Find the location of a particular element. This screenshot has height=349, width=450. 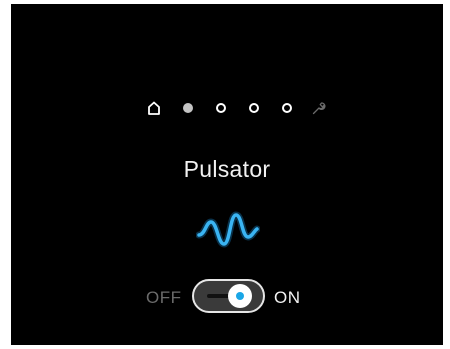

toggle-off-label: OFF is located at coordinates (164, 297).